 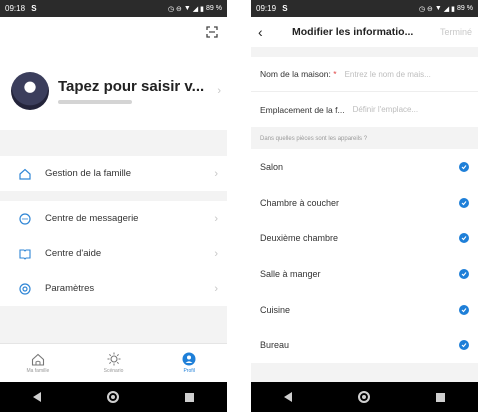 What do you see at coordinates (300, 202) in the screenshot?
I see `room-label: Chambre à coucher` at bounding box center [300, 202].